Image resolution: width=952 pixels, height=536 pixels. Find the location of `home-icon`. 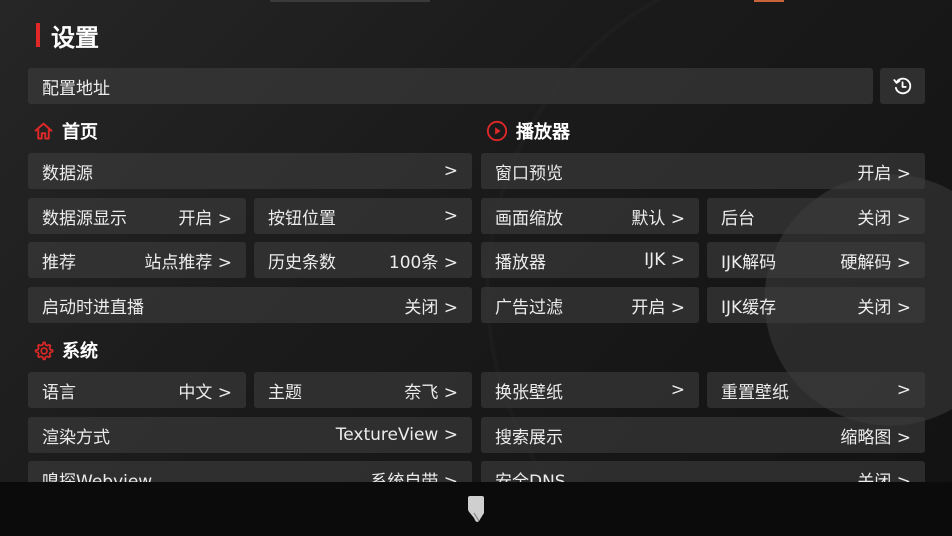

home-icon is located at coordinates (43, 130).